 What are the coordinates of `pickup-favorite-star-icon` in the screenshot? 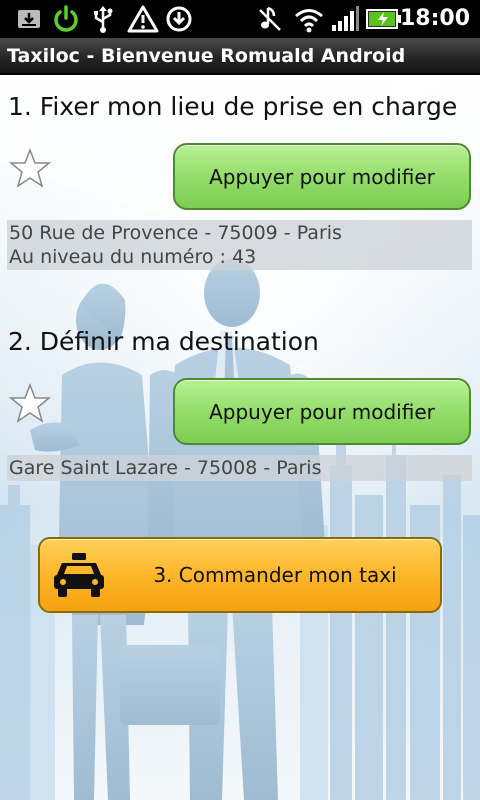 It's located at (30, 168).